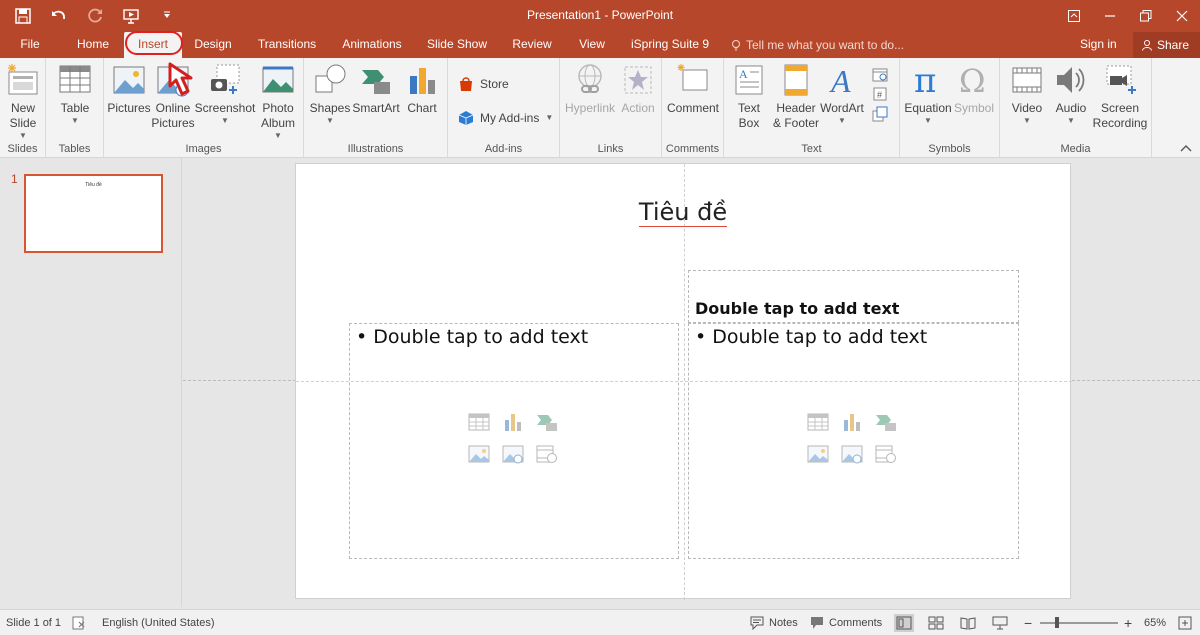 This screenshot has height=635, width=1200. Describe the element at coordinates (928, 93) in the screenshot. I see `equation-button: π Equation ▼` at that location.